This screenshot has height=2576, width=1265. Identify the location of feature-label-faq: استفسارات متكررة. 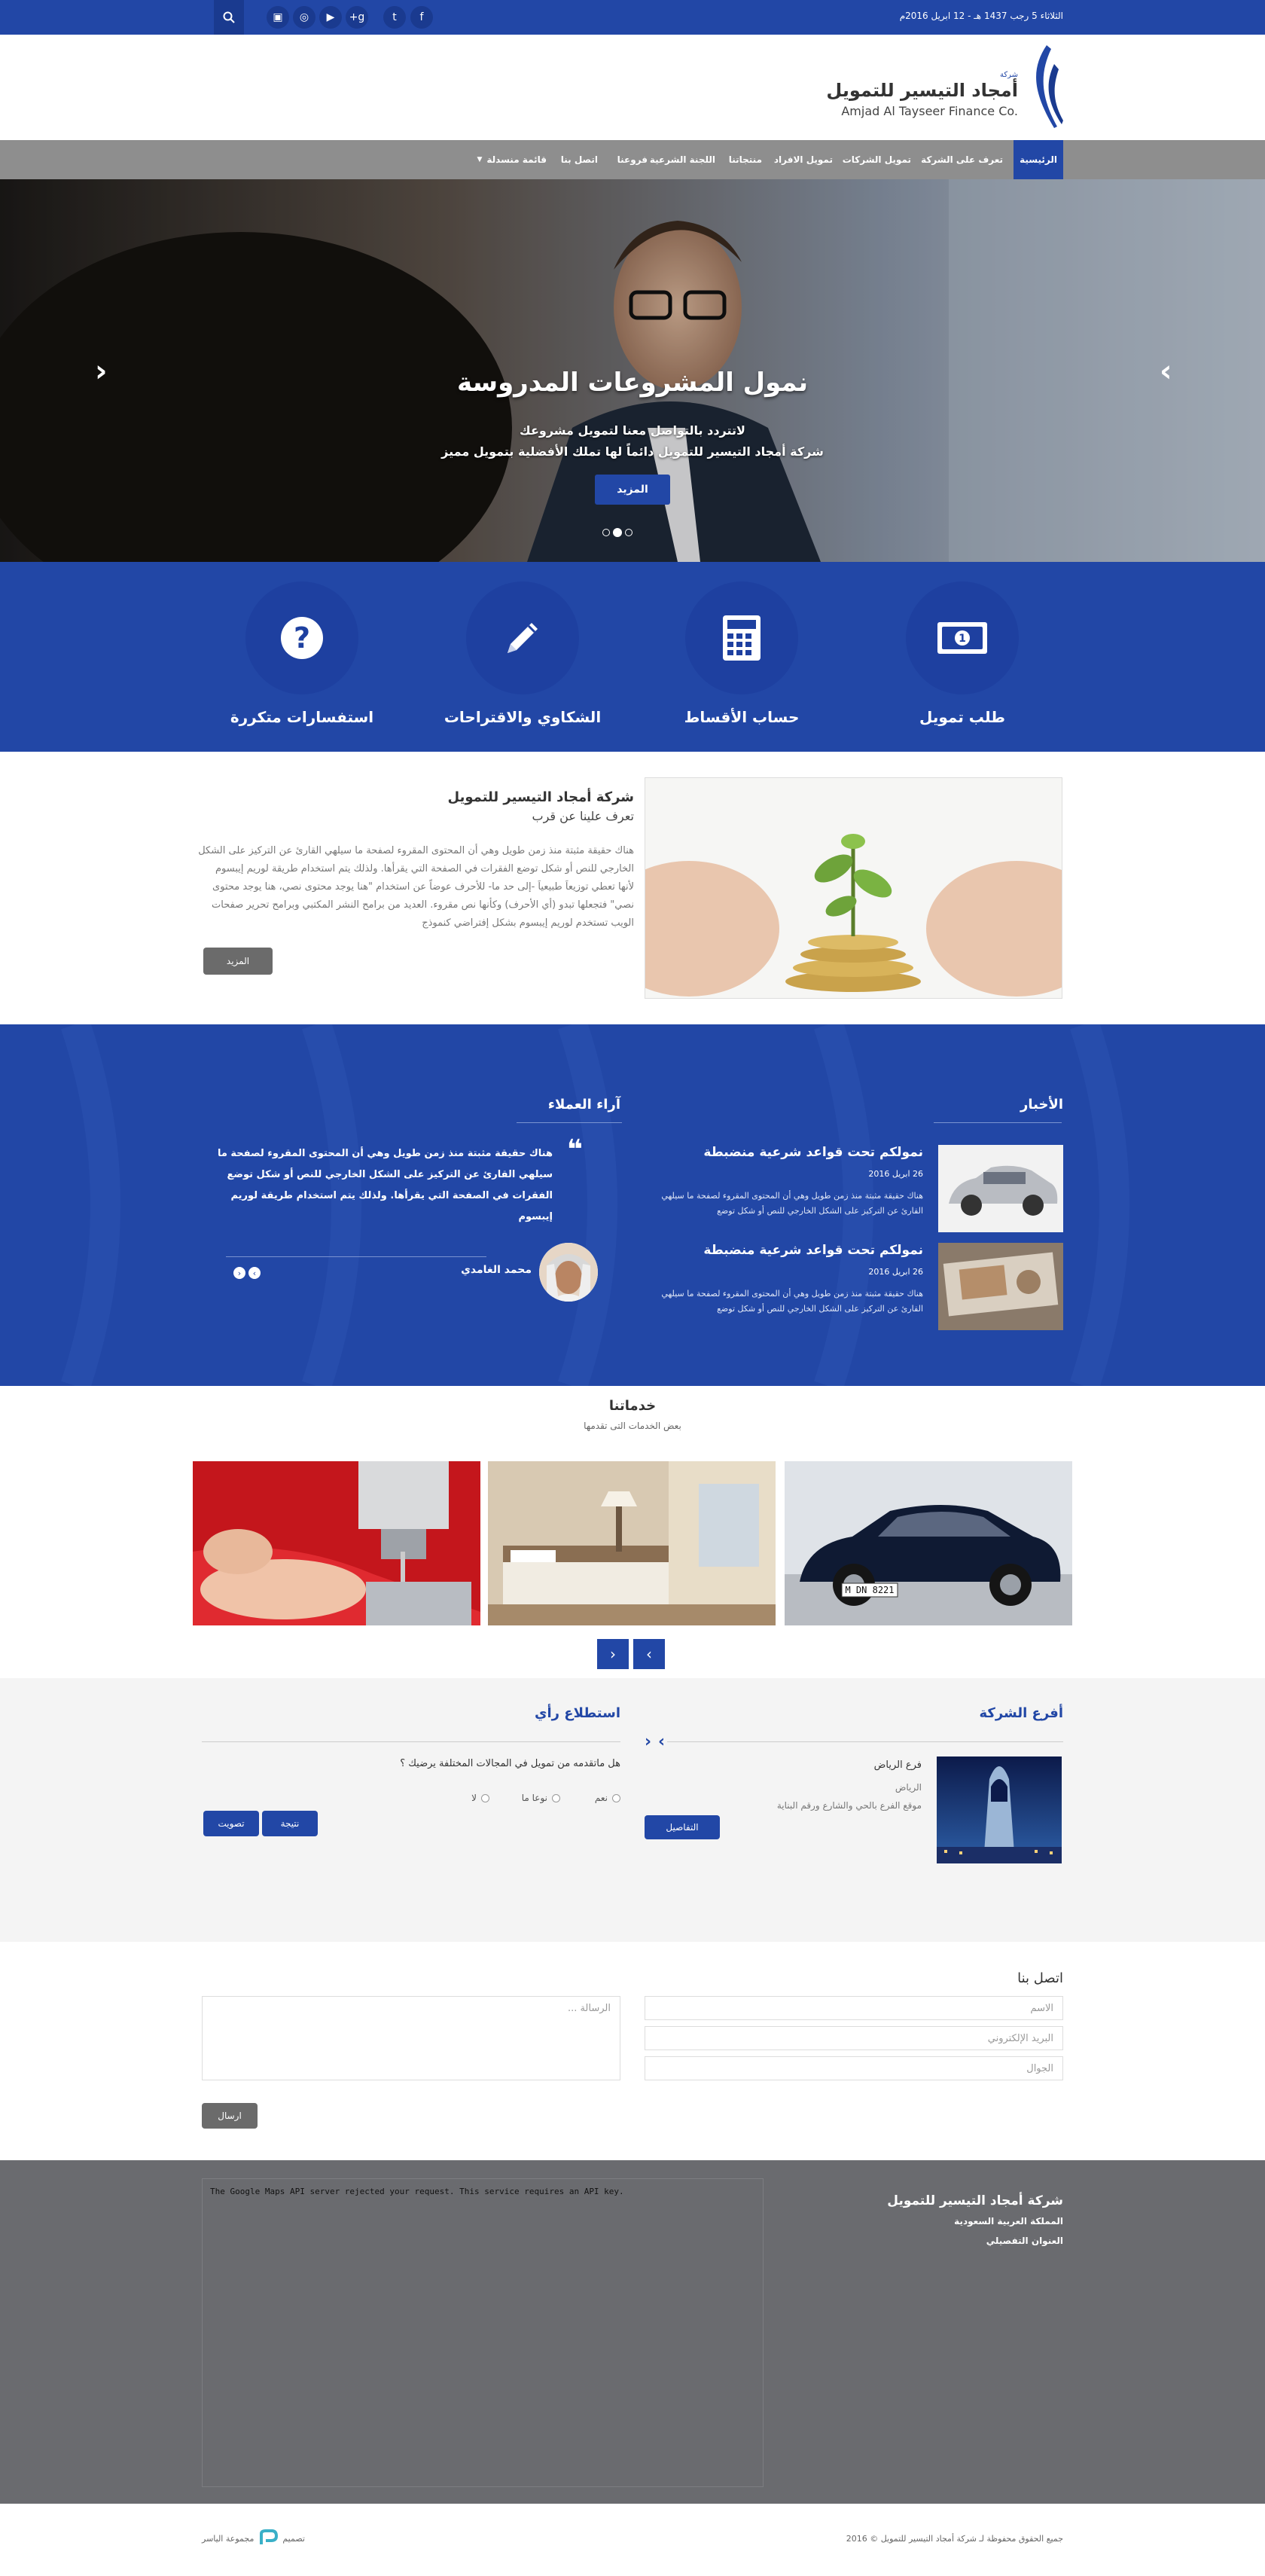
(302, 717).